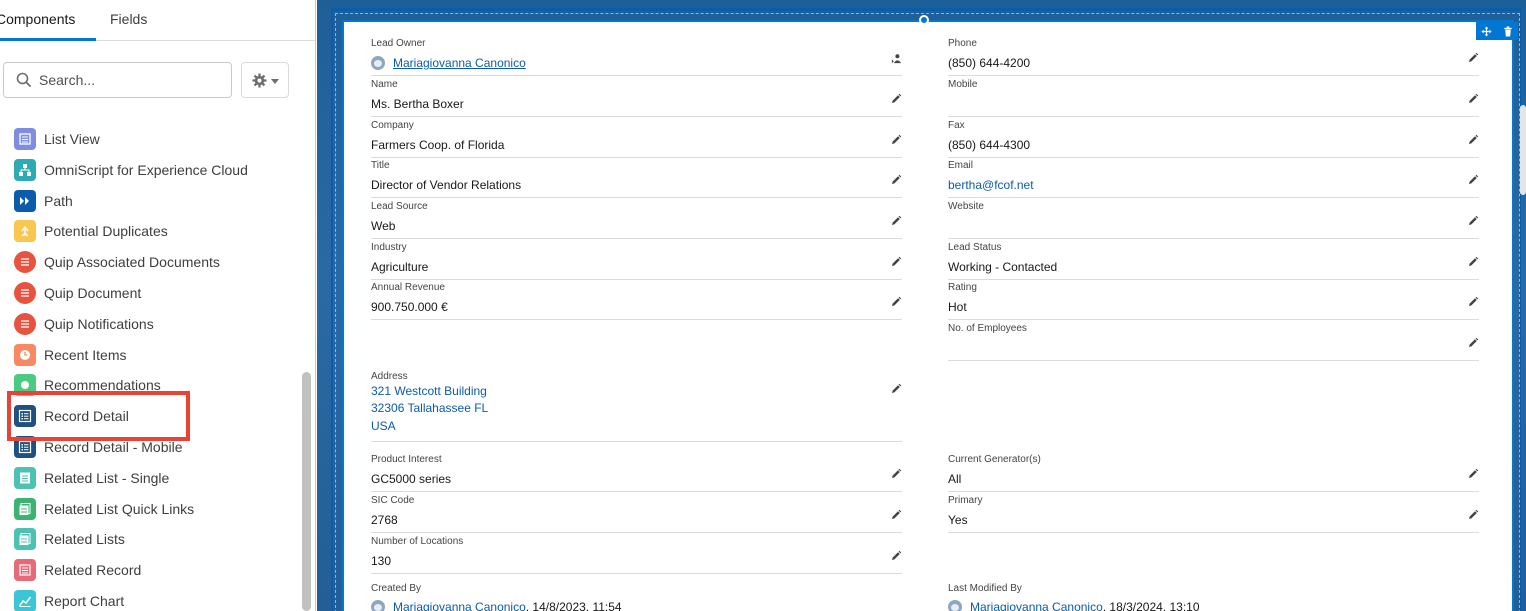 Image resolution: width=1526 pixels, height=611 pixels. What do you see at coordinates (93, 570) in the screenshot?
I see `component-label: Related Record` at bounding box center [93, 570].